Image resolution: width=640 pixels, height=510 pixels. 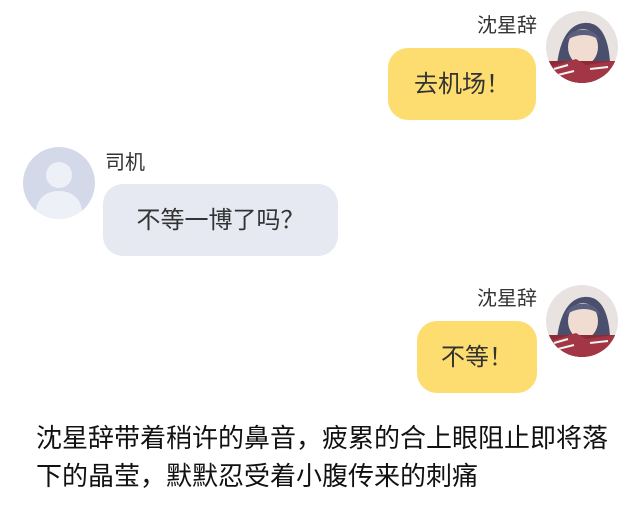 I want to click on default-person-avatar, so click(x=59, y=183).